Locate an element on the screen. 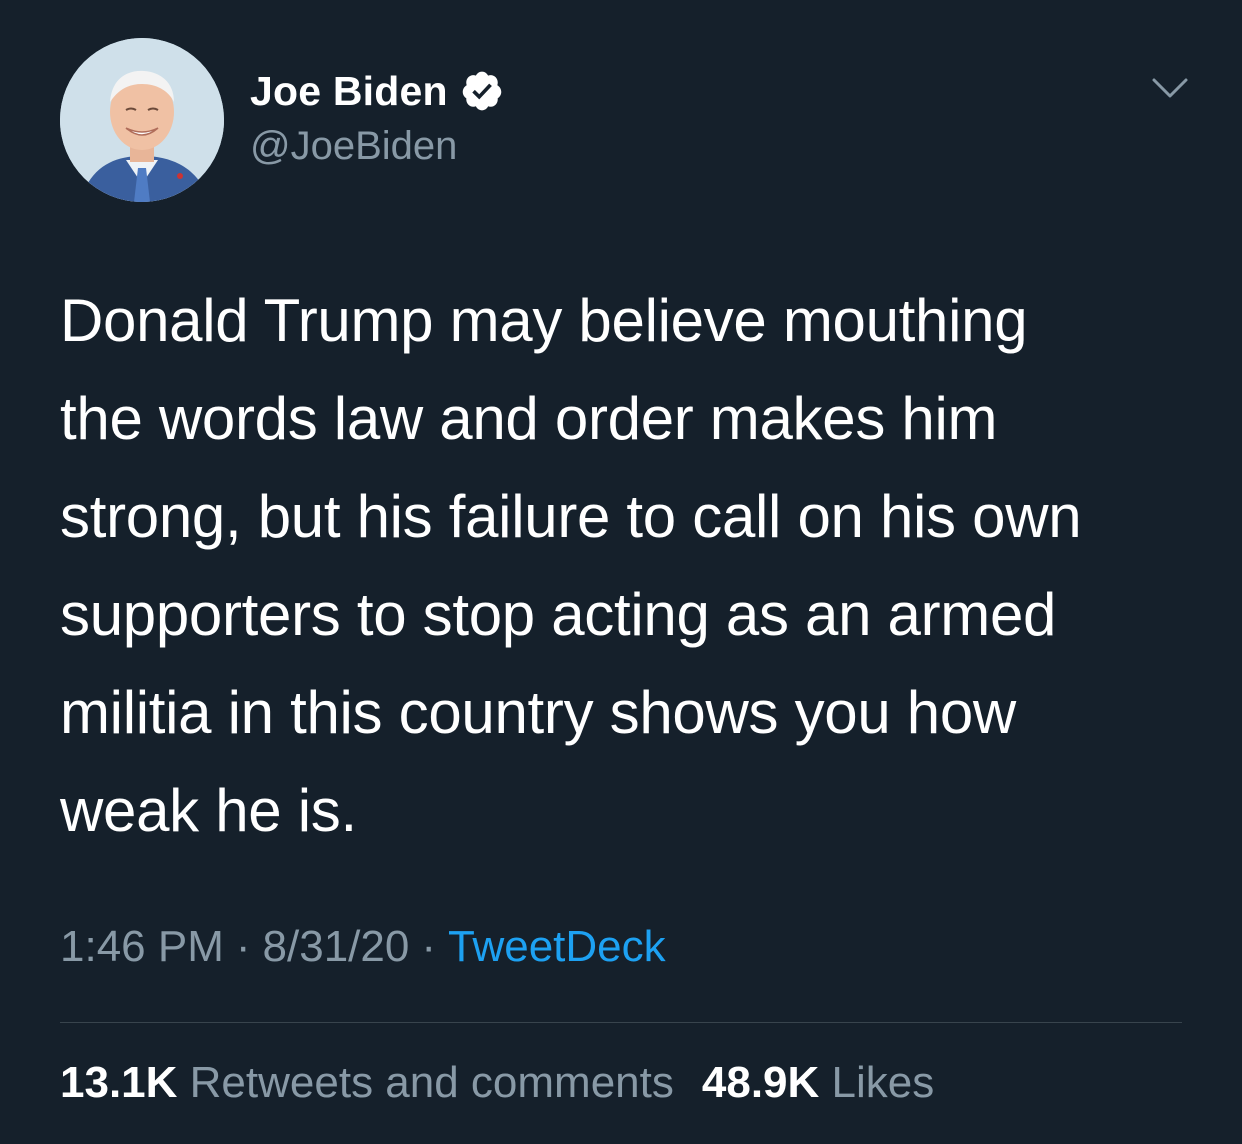 This screenshot has width=1242, height=1144. likes-stat: 48.9K Likes is located at coordinates (818, 1082).